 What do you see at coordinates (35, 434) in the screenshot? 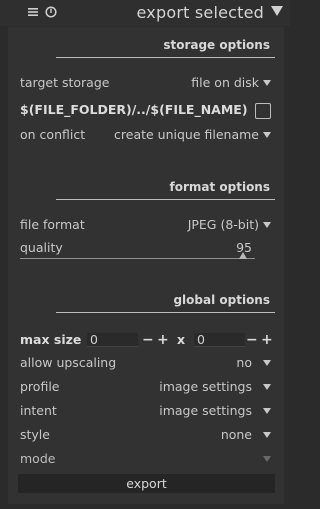
I see `style-label: style` at bounding box center [35, 434].